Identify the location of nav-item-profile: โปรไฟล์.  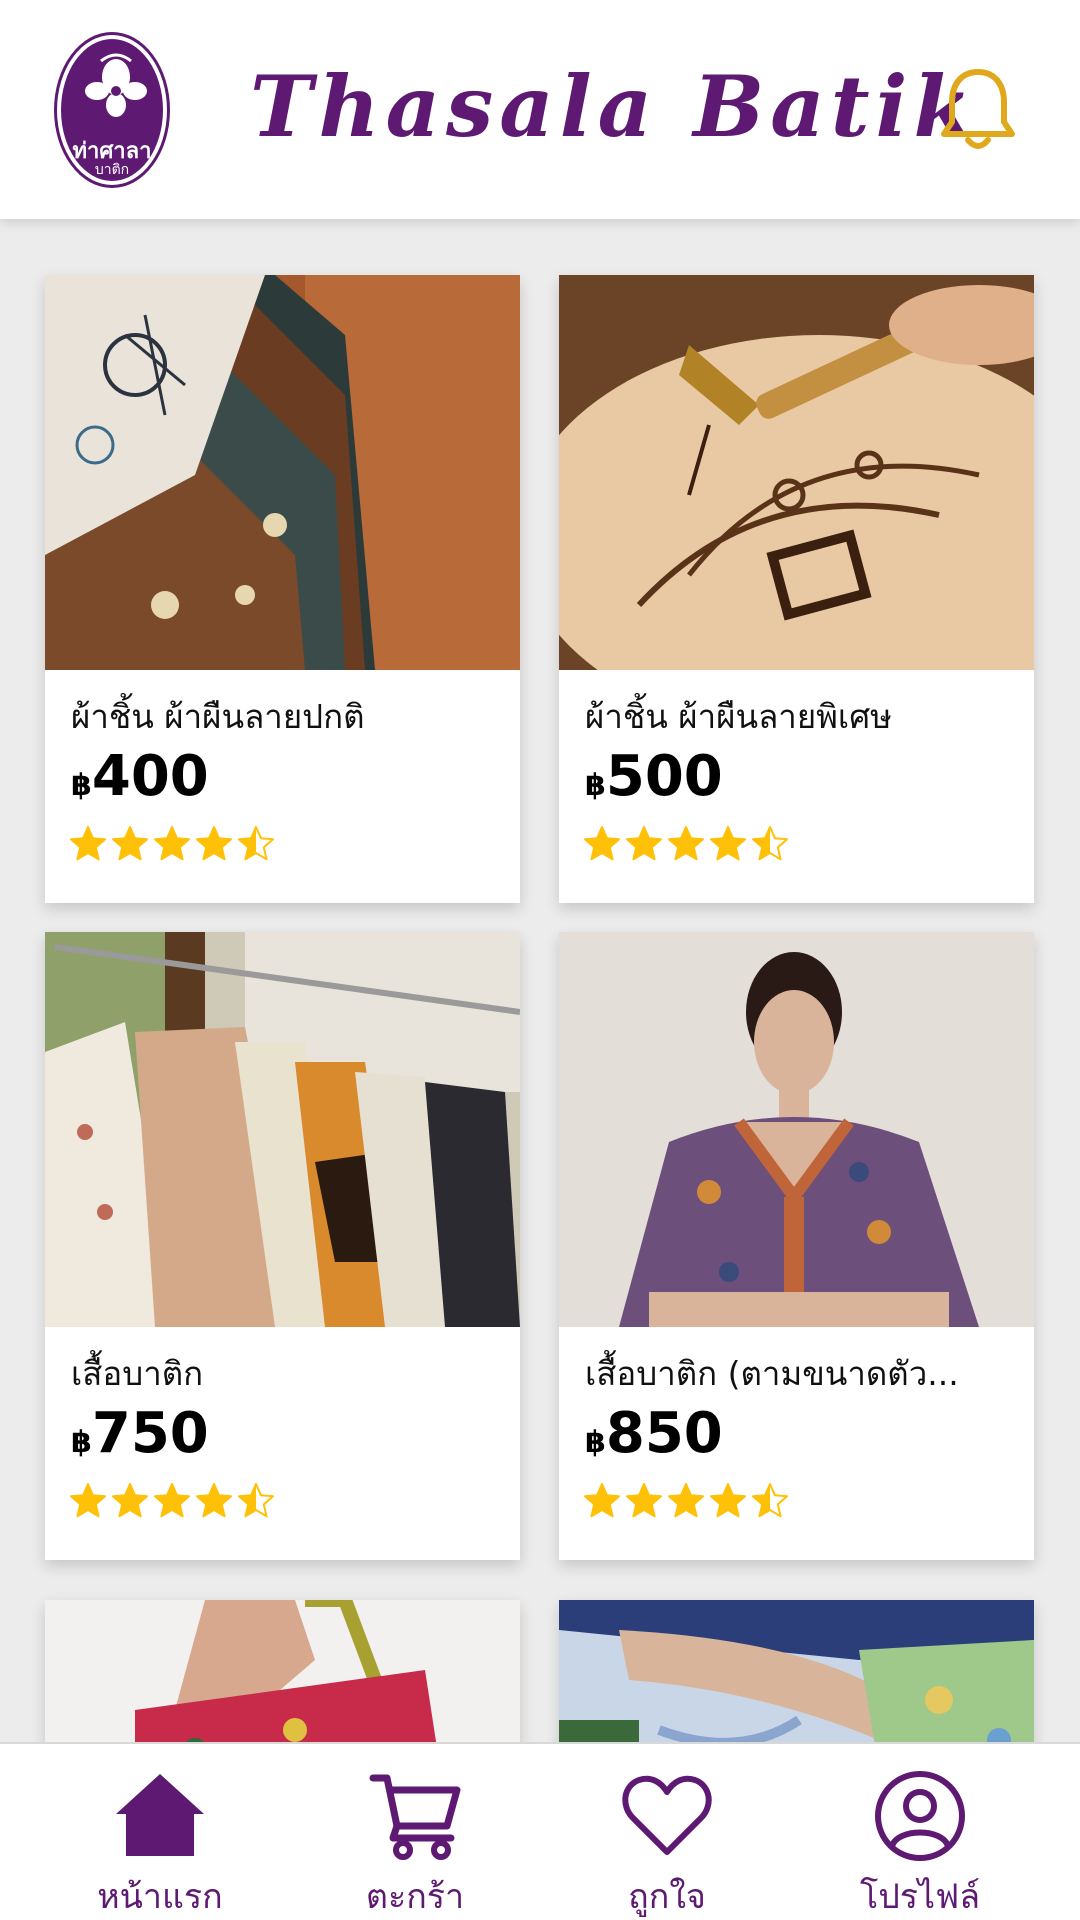
(920, 1832).